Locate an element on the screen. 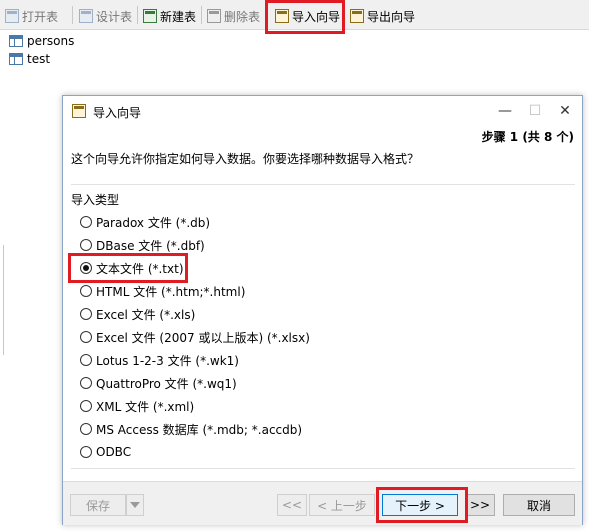  new-table-button: 新建表 is located at coordinates (169, 16).